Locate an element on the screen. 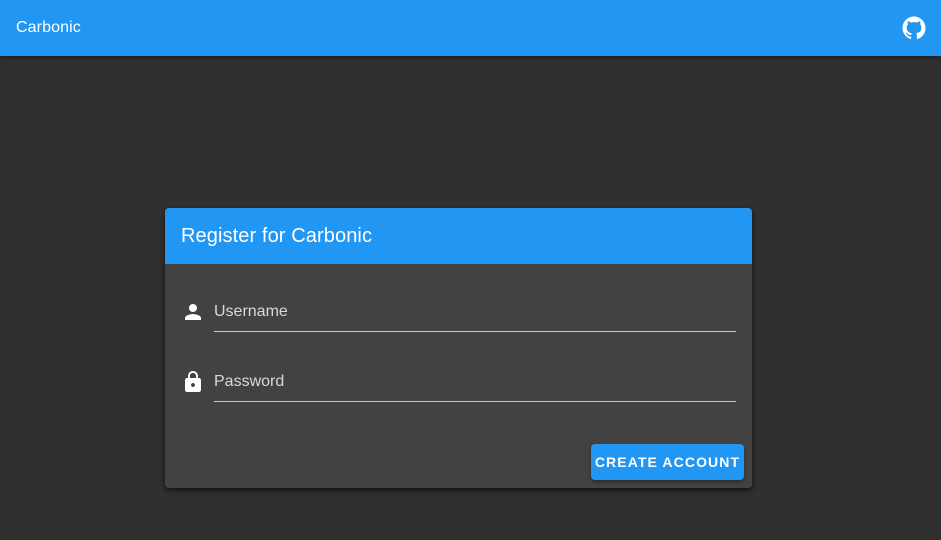 Image resolution: width=941 pixels, height=540 pixels. app-title: Carbonic is located at coordinates (48, 27).